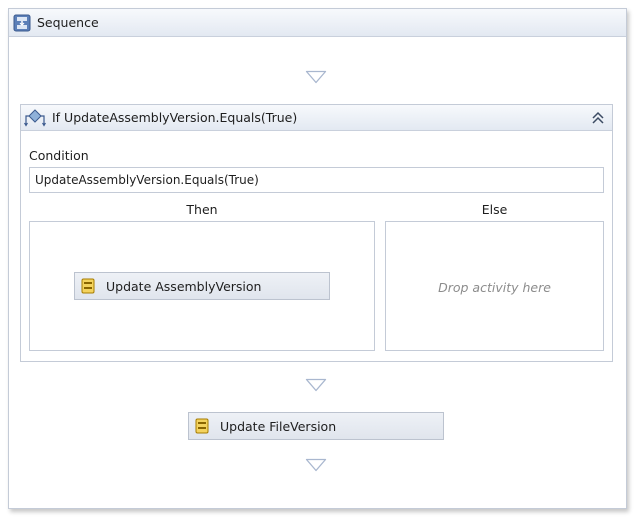  What do you see at coordinates (59, 155) in the screenshot?
I see `condition-label: Condition` at bounding box center [59, 155].